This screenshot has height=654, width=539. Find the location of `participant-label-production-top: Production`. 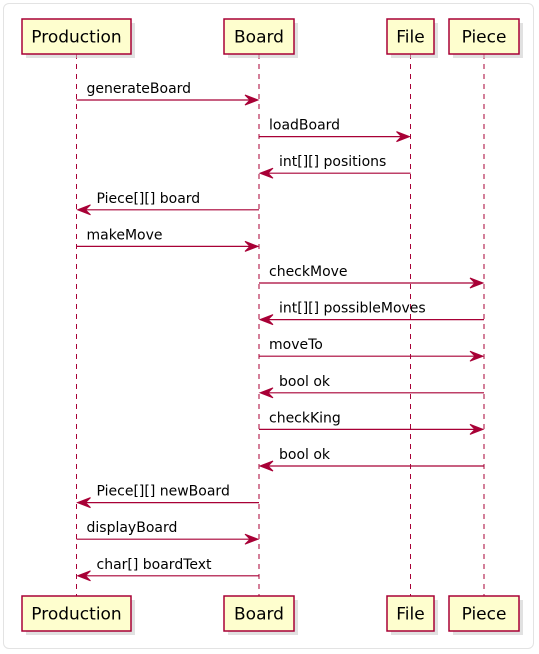

participant-label-production-top: Production is located at coordinates (76, 38).